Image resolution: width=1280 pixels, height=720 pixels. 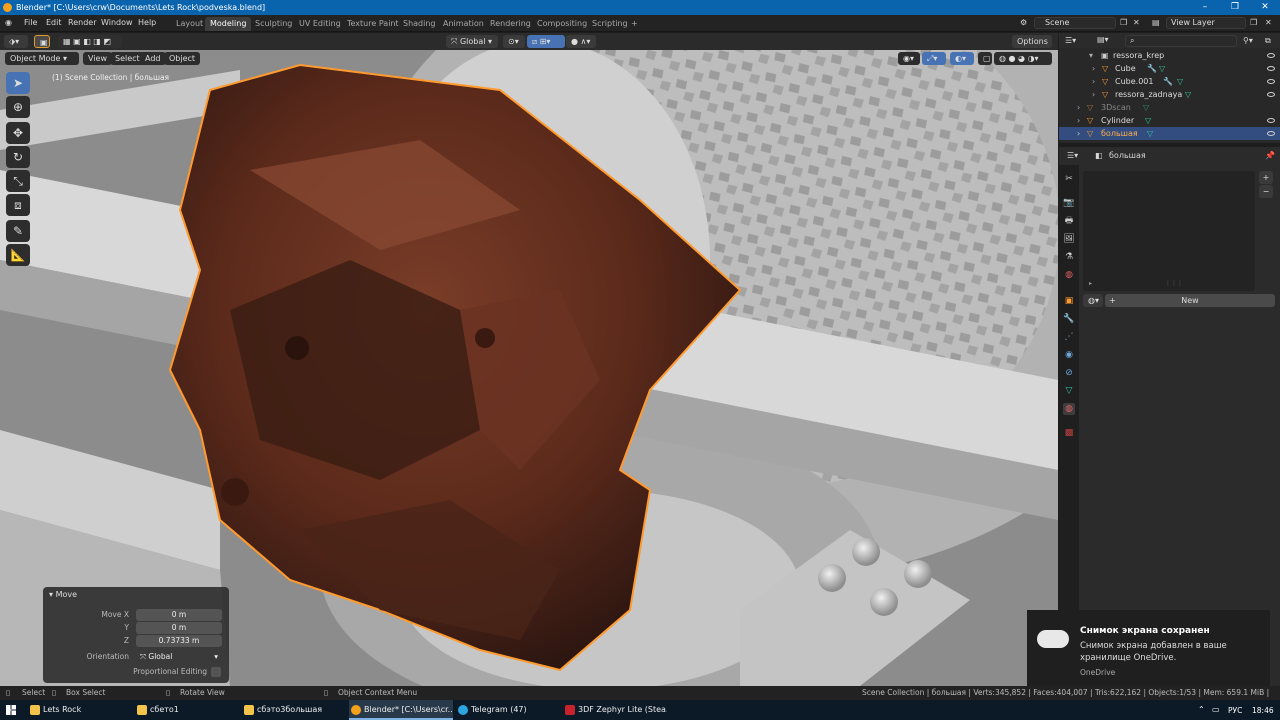 I want to click on measure-tool-icon: 📐, so click(x=18, y=255).